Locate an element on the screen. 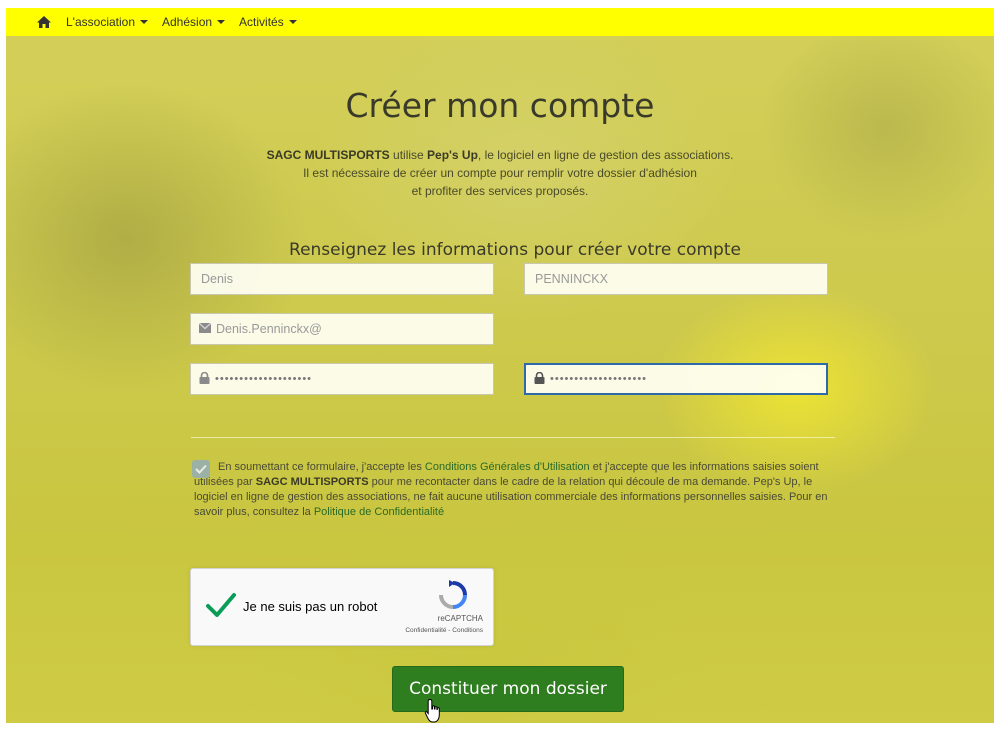 Image resolution: width=1000 pixels, height=731 pixels. nav-item-adhesion: Adhésion is located at coordinates (194, 22).